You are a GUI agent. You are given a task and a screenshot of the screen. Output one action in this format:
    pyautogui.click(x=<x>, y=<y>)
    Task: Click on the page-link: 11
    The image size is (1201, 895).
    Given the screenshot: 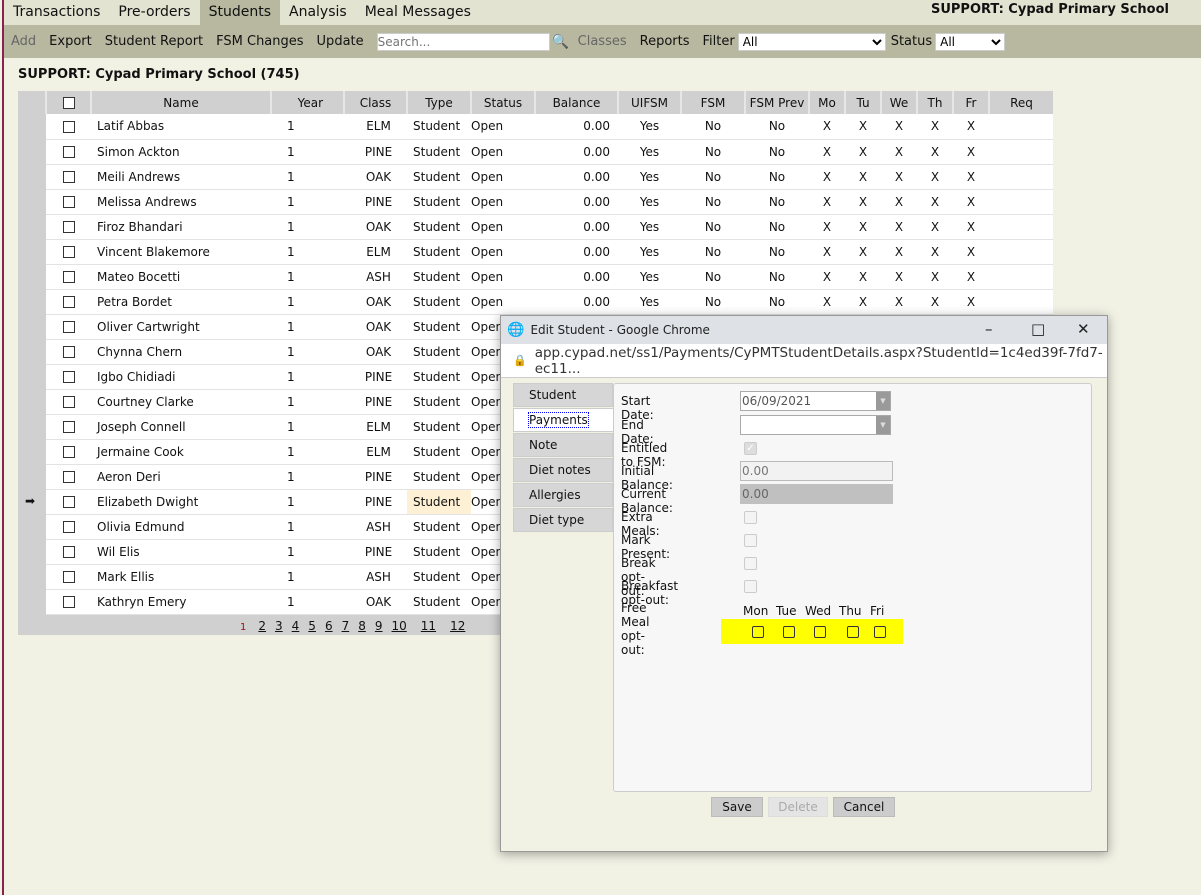 What is the action you would take?
    pyautogui.click(x=428, y=626)
    